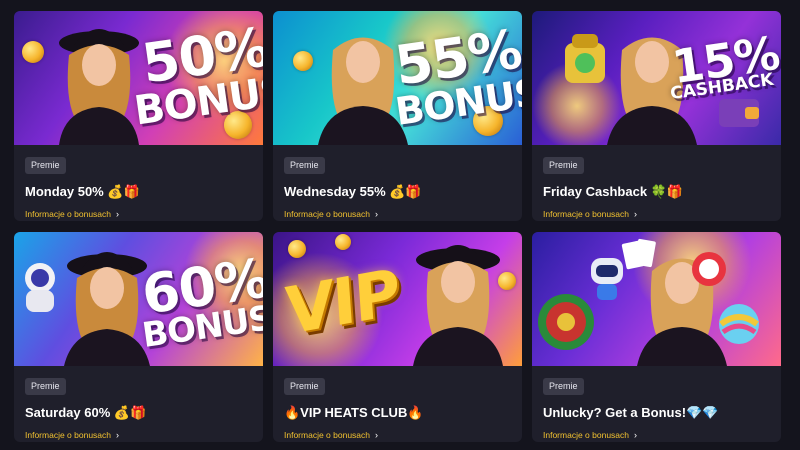 Image resolution: width=800 pixels, height=450 pixels. I want to click on promo-banner-image: 15% CASHBACK, so click(656, 78).